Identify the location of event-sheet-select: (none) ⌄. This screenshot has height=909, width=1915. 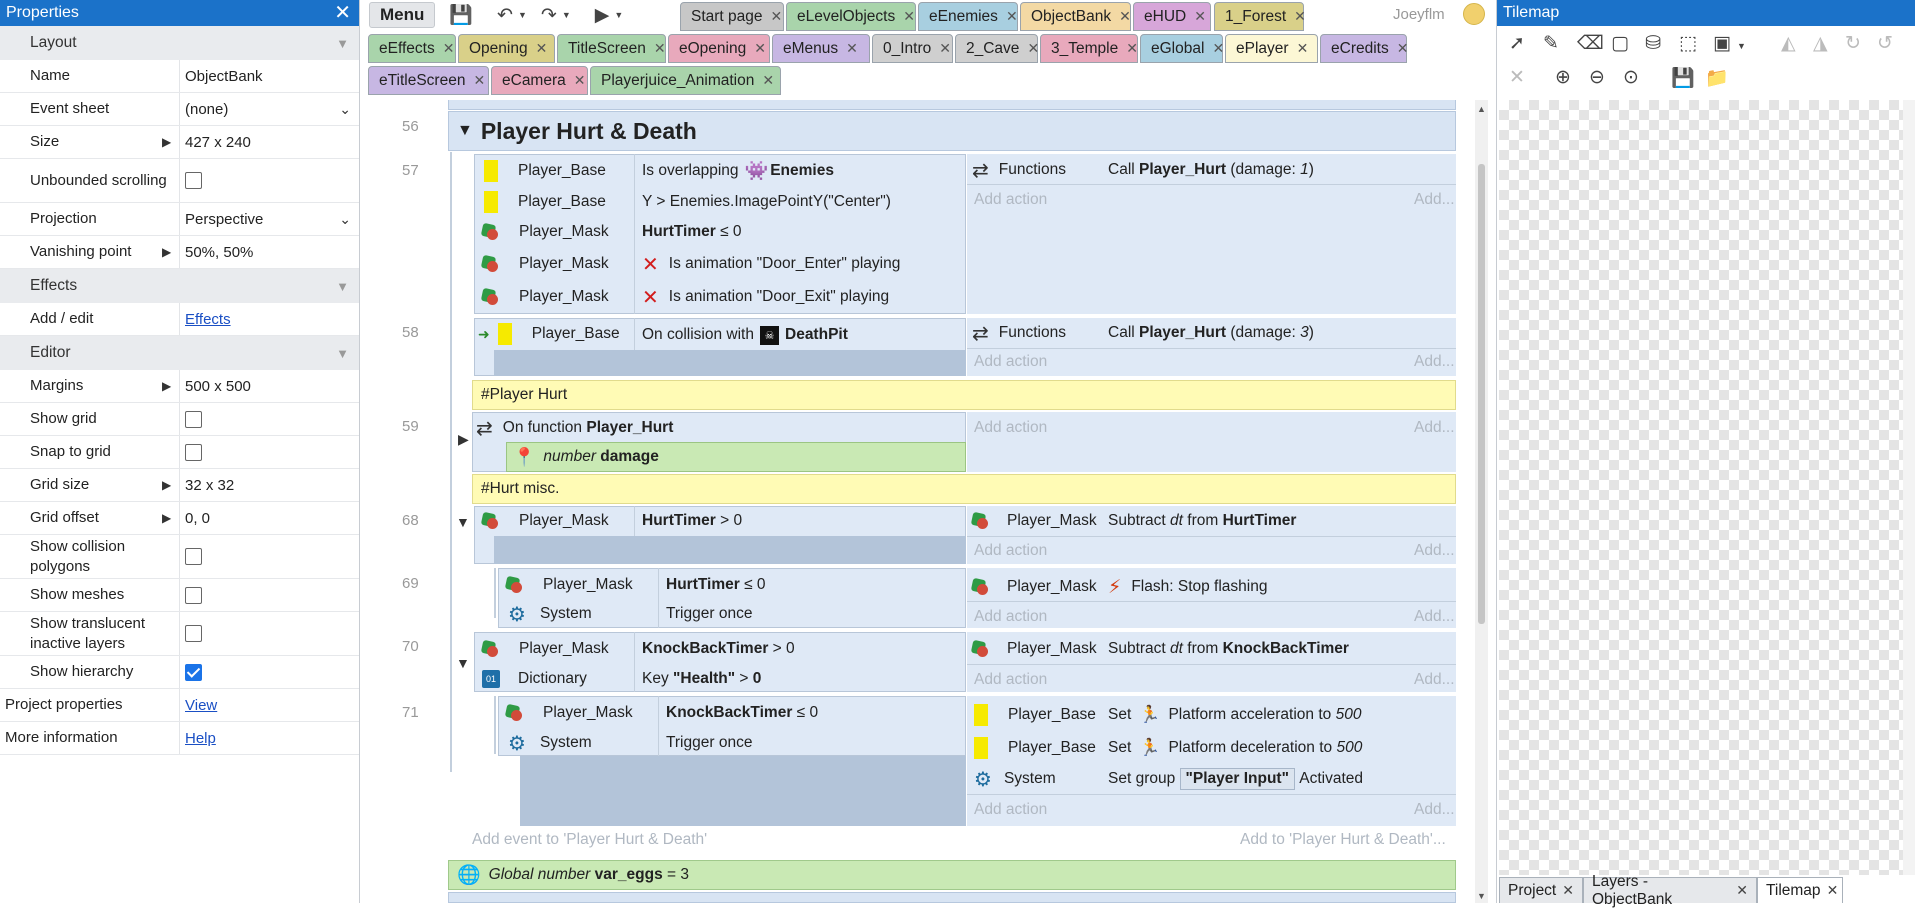
(269, 109).